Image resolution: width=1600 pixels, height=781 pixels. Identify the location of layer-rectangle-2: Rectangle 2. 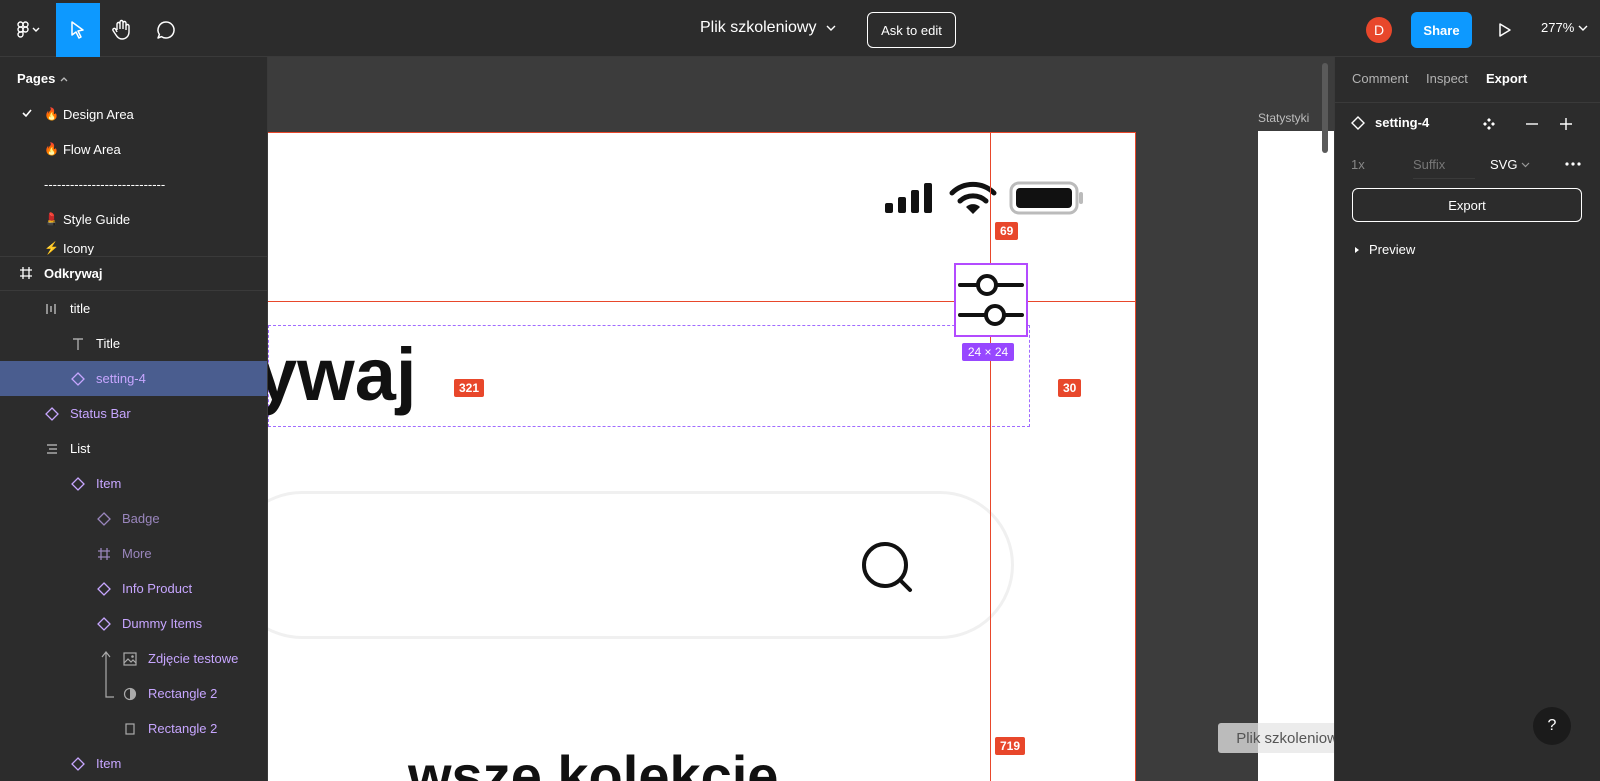
(133, 728).